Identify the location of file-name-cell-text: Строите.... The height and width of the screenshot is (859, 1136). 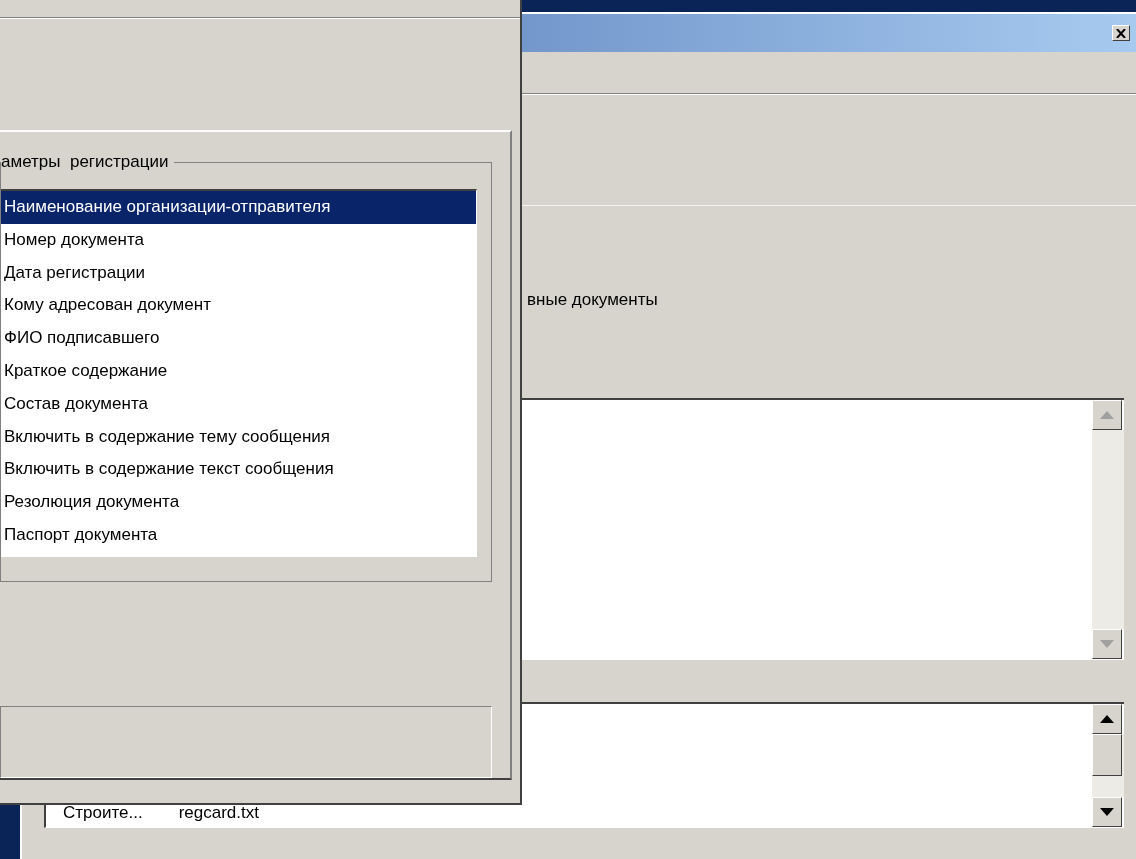
(103, 813).